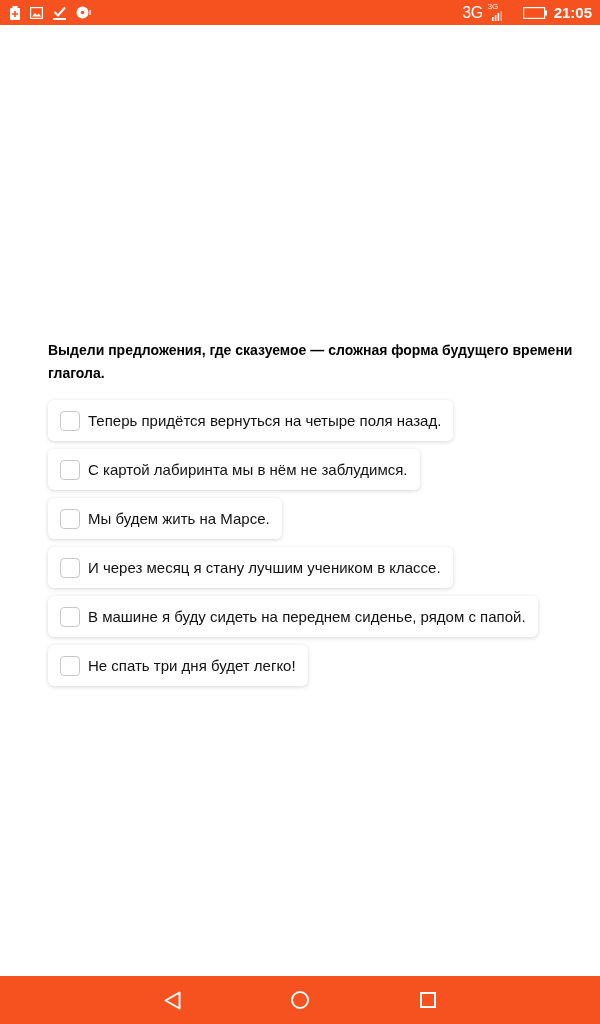 This screenshot has height=1024, width=600. Describe the element at coordinates (300, 1000) in the screenshot. I see `home-icon` at that location.